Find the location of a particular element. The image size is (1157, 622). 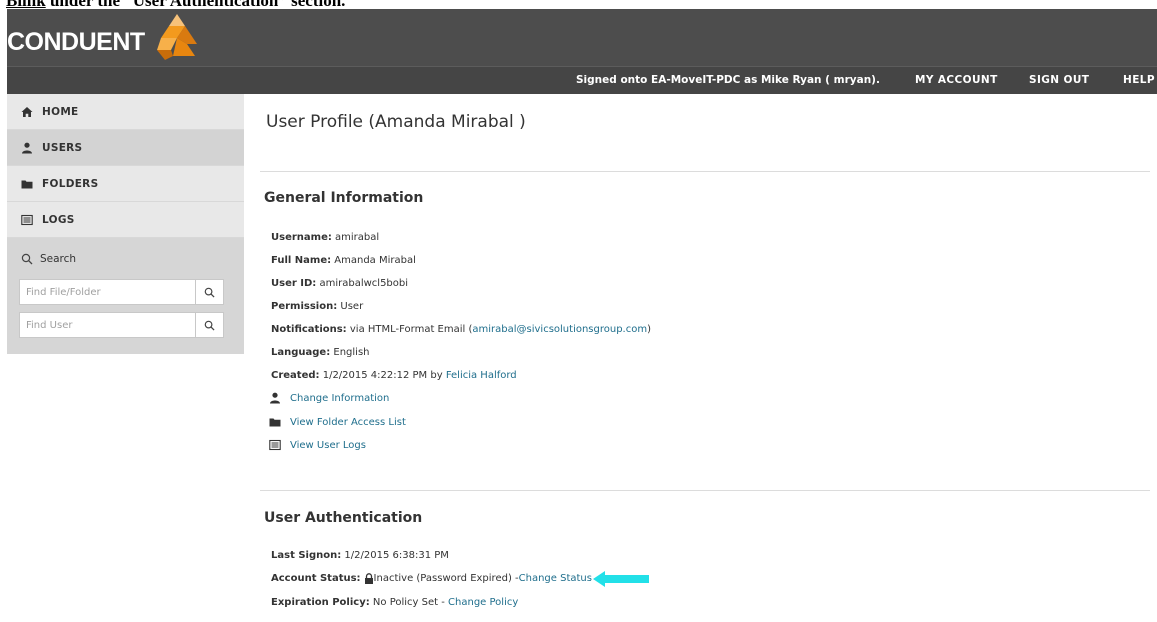

app-header: CONDUENT is located at coordinates (582, 37).